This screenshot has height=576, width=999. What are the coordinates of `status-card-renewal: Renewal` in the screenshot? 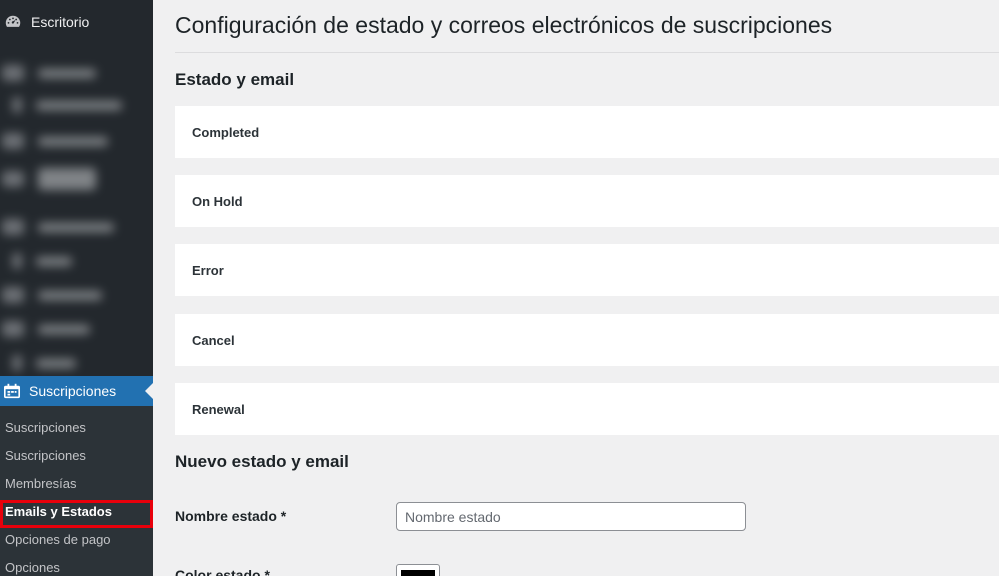 It's located at (587, 409).